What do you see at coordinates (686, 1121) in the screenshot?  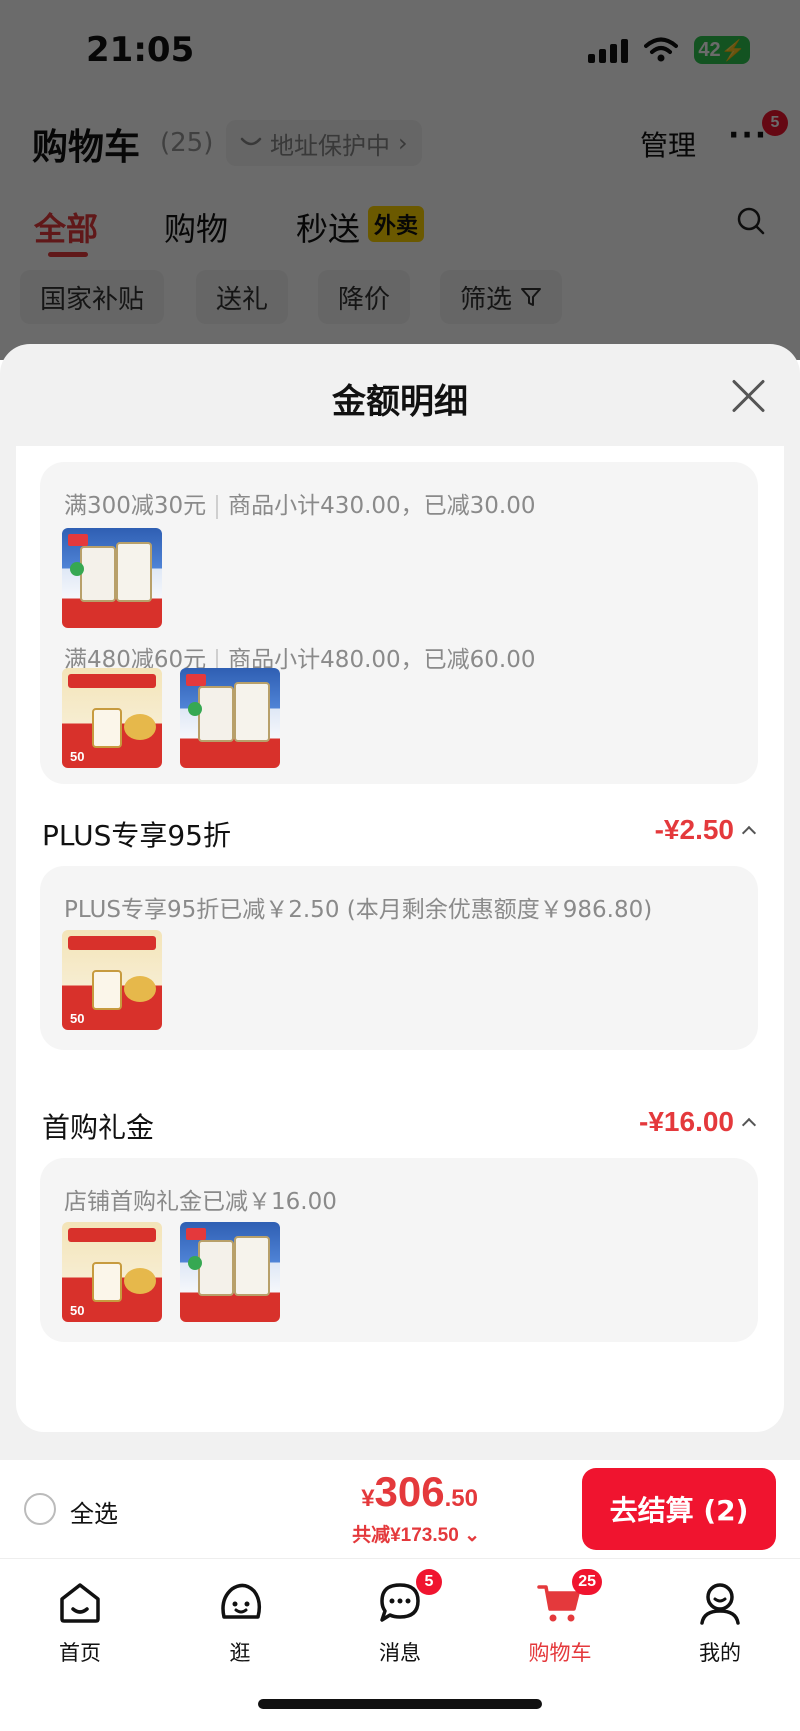 I see `first-gift-amount-value: -¥16.00` at bounding box center [686, 1121].